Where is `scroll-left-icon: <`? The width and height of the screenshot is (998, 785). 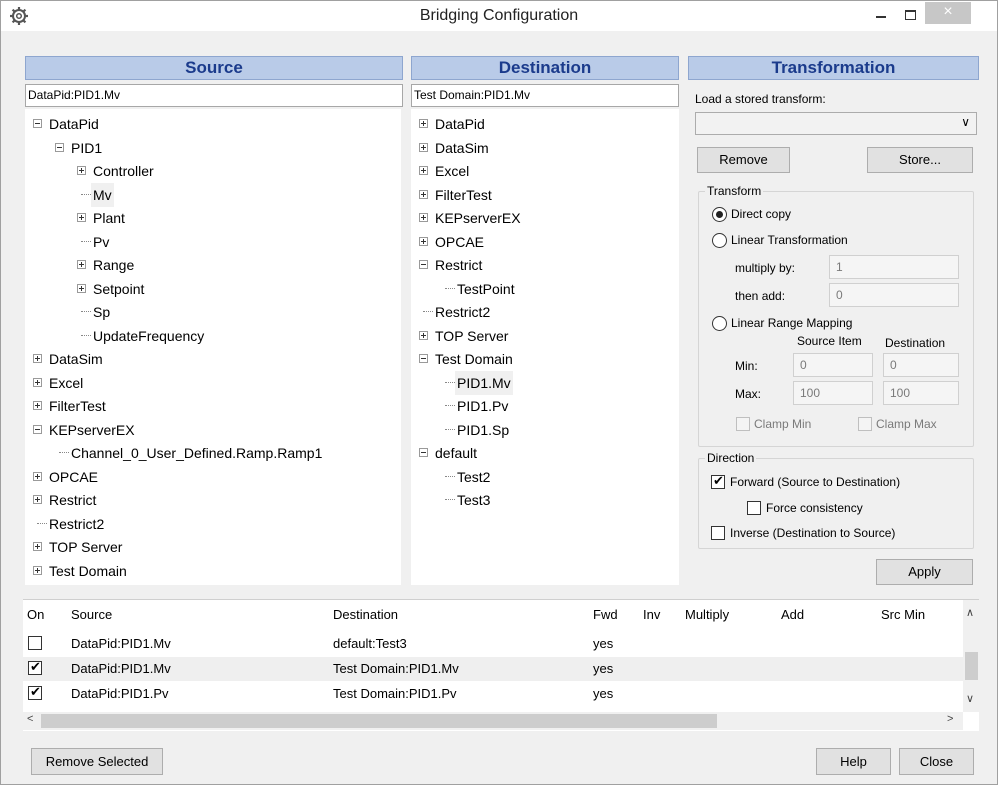 scroll-left-icon: < is located at coordinates (30, 719).